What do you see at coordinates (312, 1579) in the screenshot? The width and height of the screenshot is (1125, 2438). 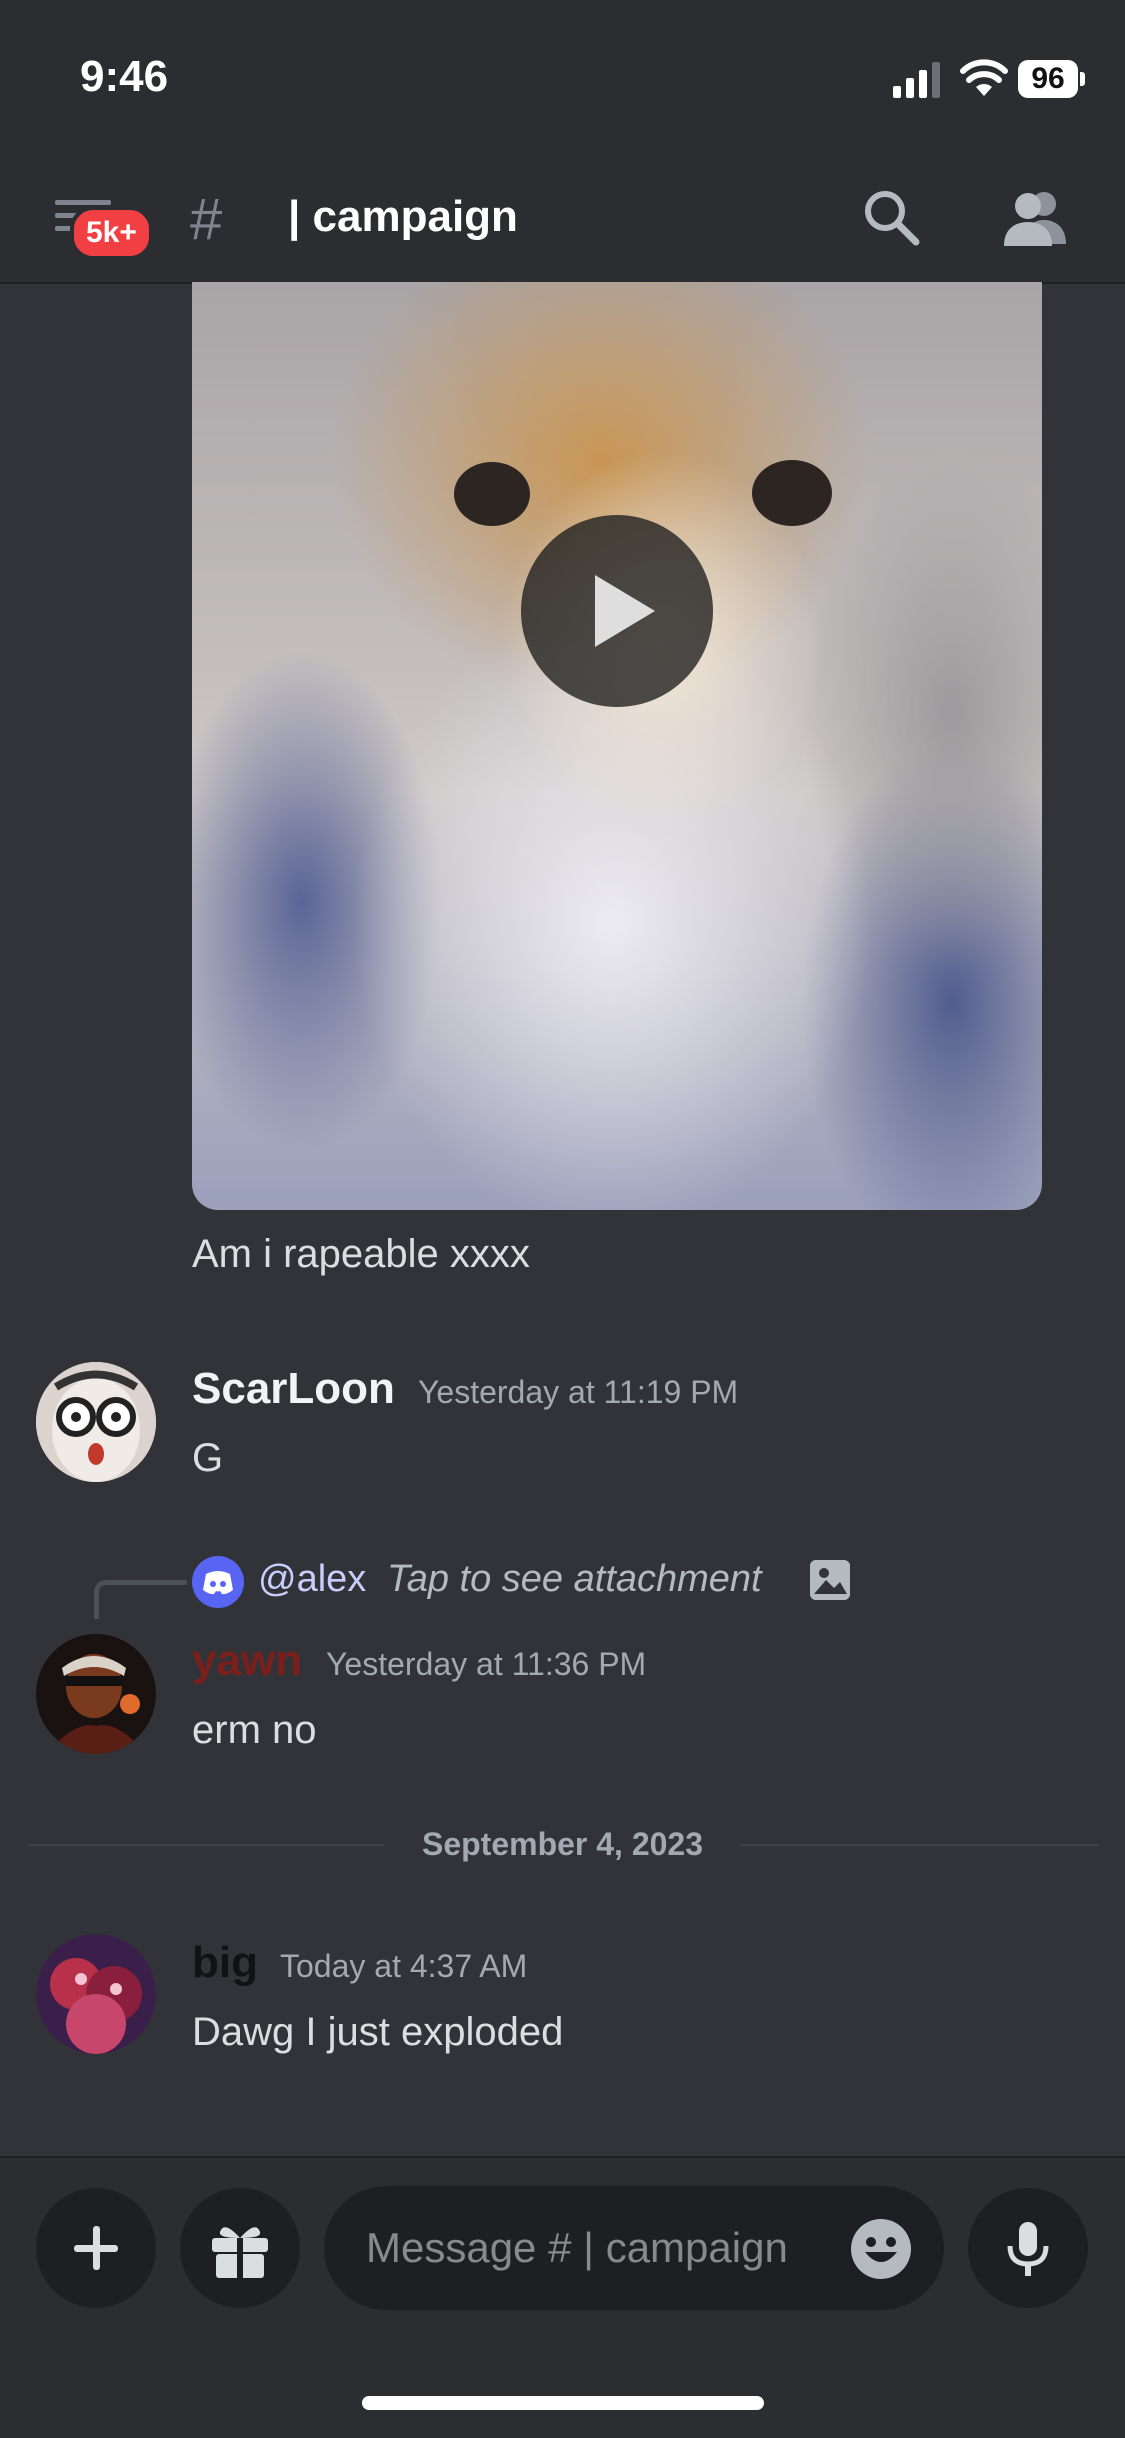 I see `reply-mention: @alex` at bounding box center [312, 1579].